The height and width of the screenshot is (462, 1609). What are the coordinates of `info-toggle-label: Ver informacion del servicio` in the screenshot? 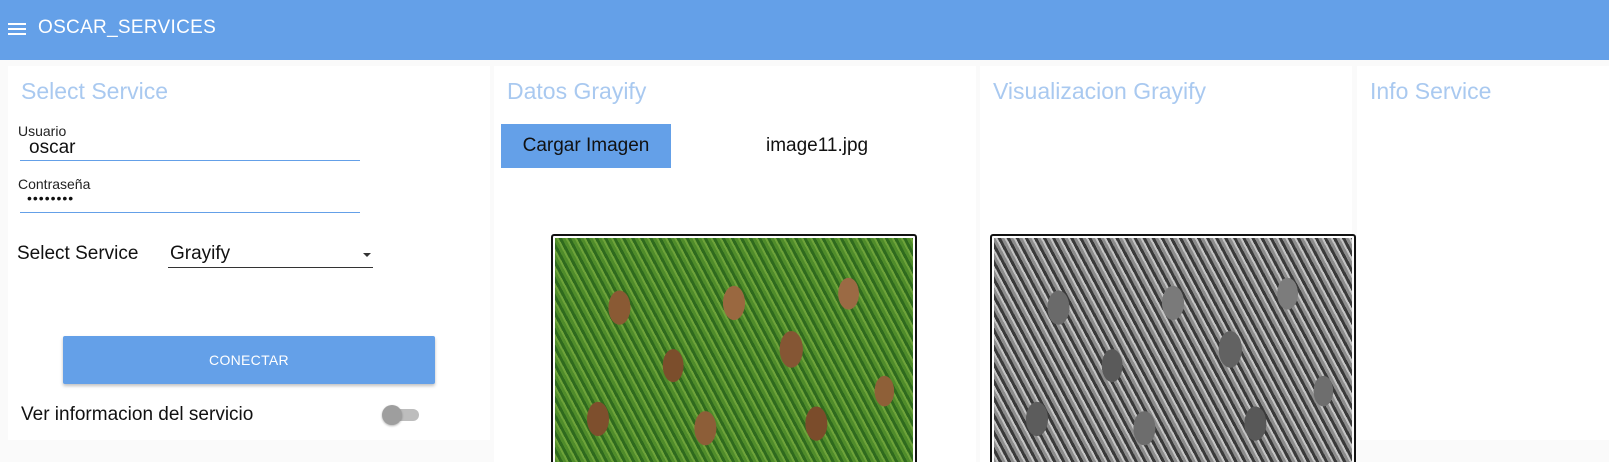 It's located at (137, 414).